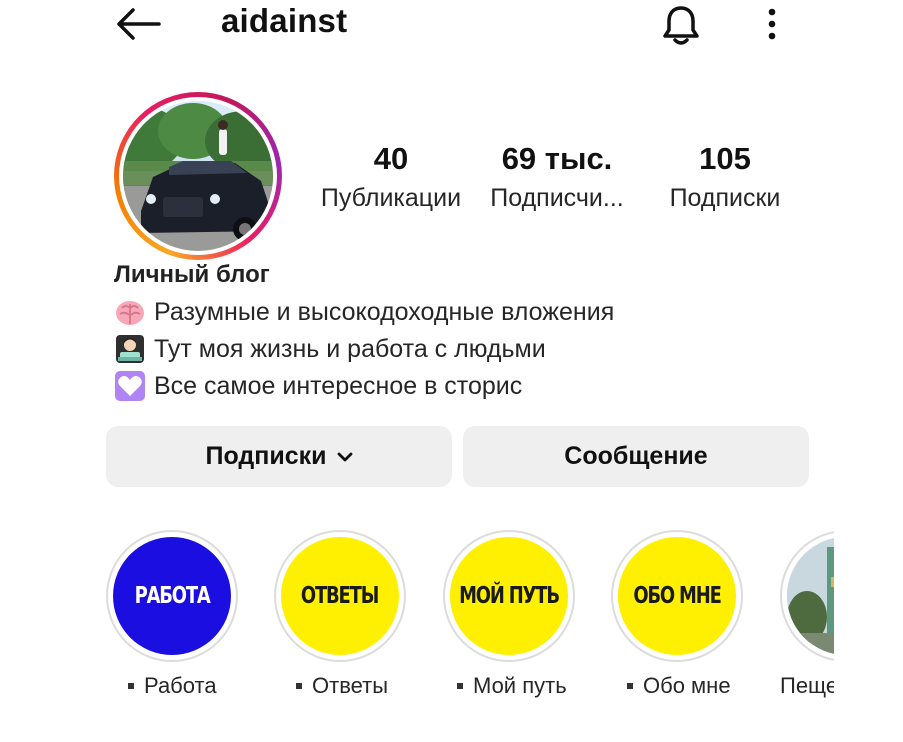 This screenshot has height=742, width=903. I want to click on stat-following: 105 Подписки, so click(725, 177).